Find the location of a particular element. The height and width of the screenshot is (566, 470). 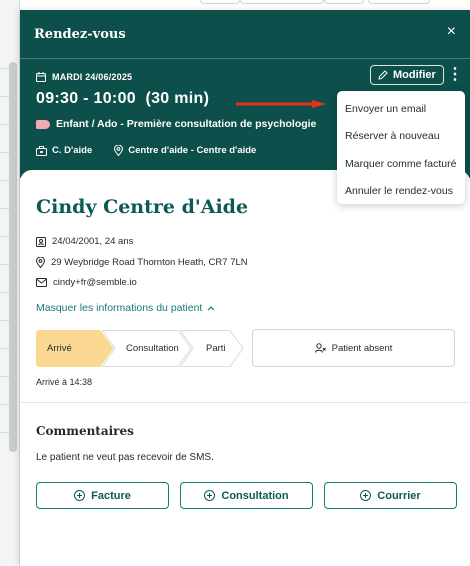

add-letter-button: Courrier is located at coordinates (390, 495).